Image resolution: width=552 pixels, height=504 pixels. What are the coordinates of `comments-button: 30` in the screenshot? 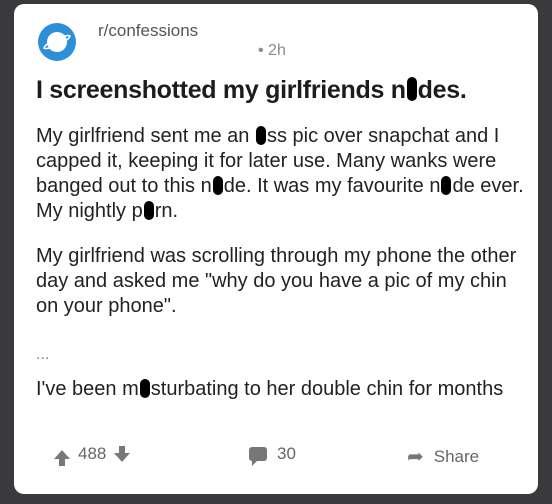 It's located at (272, 455).